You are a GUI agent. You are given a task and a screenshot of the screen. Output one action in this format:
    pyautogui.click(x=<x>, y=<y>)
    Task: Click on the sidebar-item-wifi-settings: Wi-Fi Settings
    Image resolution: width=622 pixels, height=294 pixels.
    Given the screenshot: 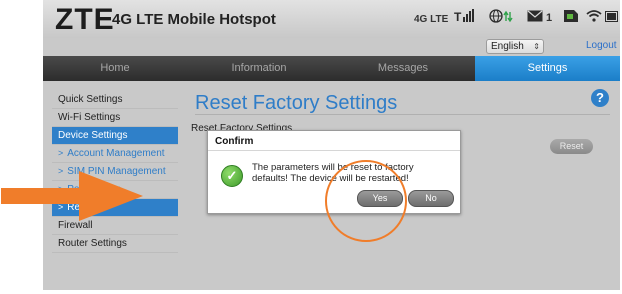 What is the action you would take?
    pyautogui.click(x=115, y=118)
    